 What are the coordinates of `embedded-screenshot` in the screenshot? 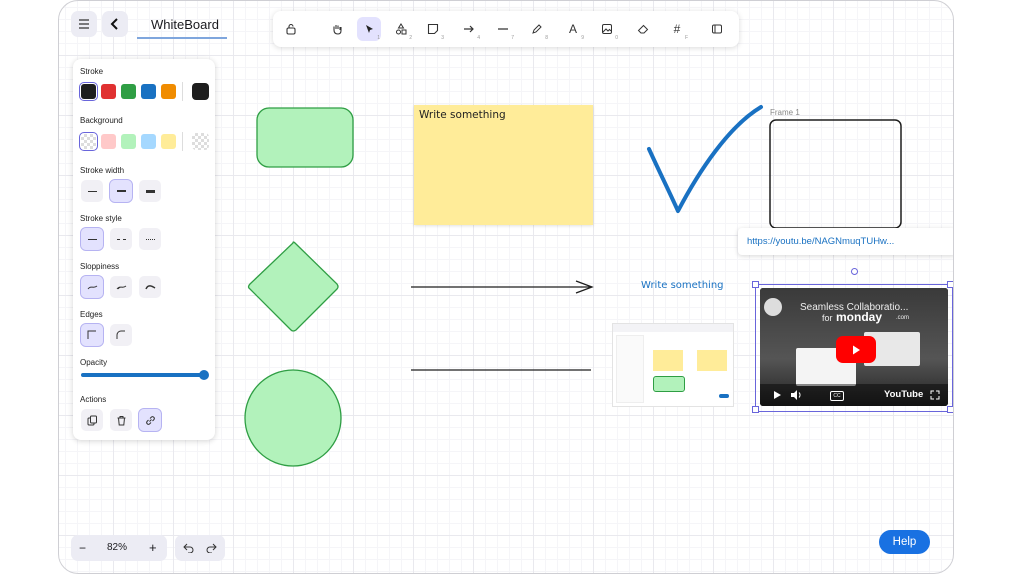 It's located at (673, 365).